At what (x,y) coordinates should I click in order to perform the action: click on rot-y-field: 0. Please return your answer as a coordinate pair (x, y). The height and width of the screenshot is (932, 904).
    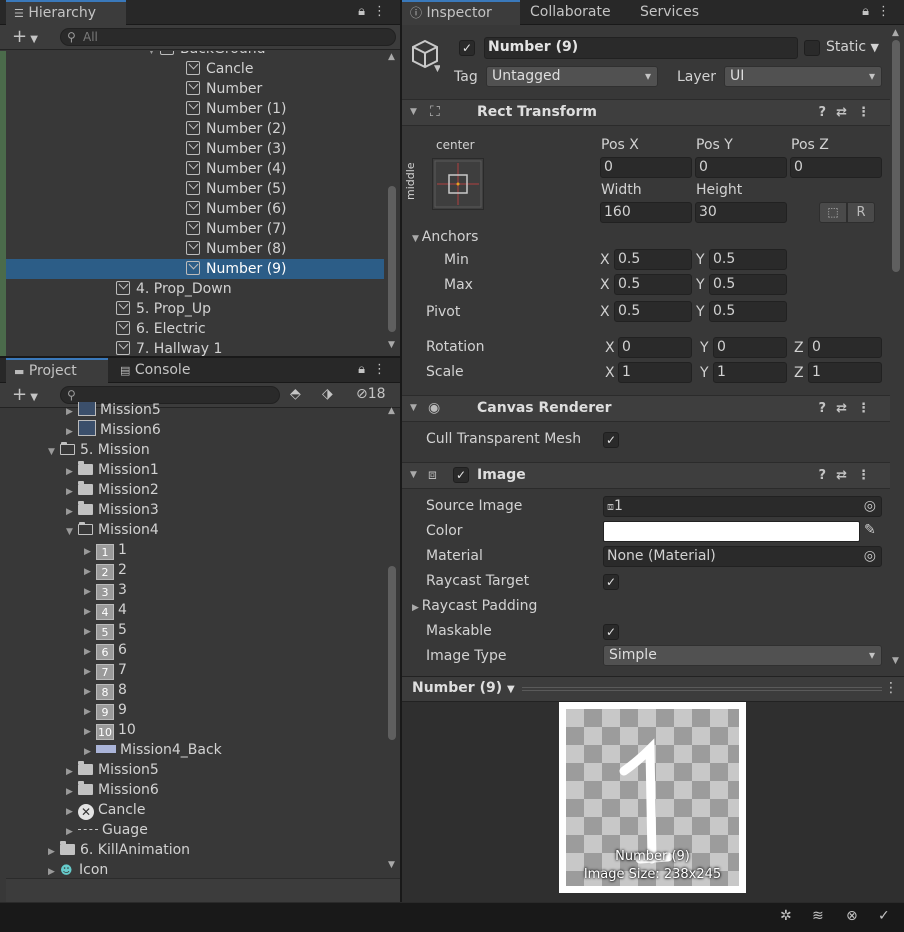
    Looking at the image, I should click on (750, 347).